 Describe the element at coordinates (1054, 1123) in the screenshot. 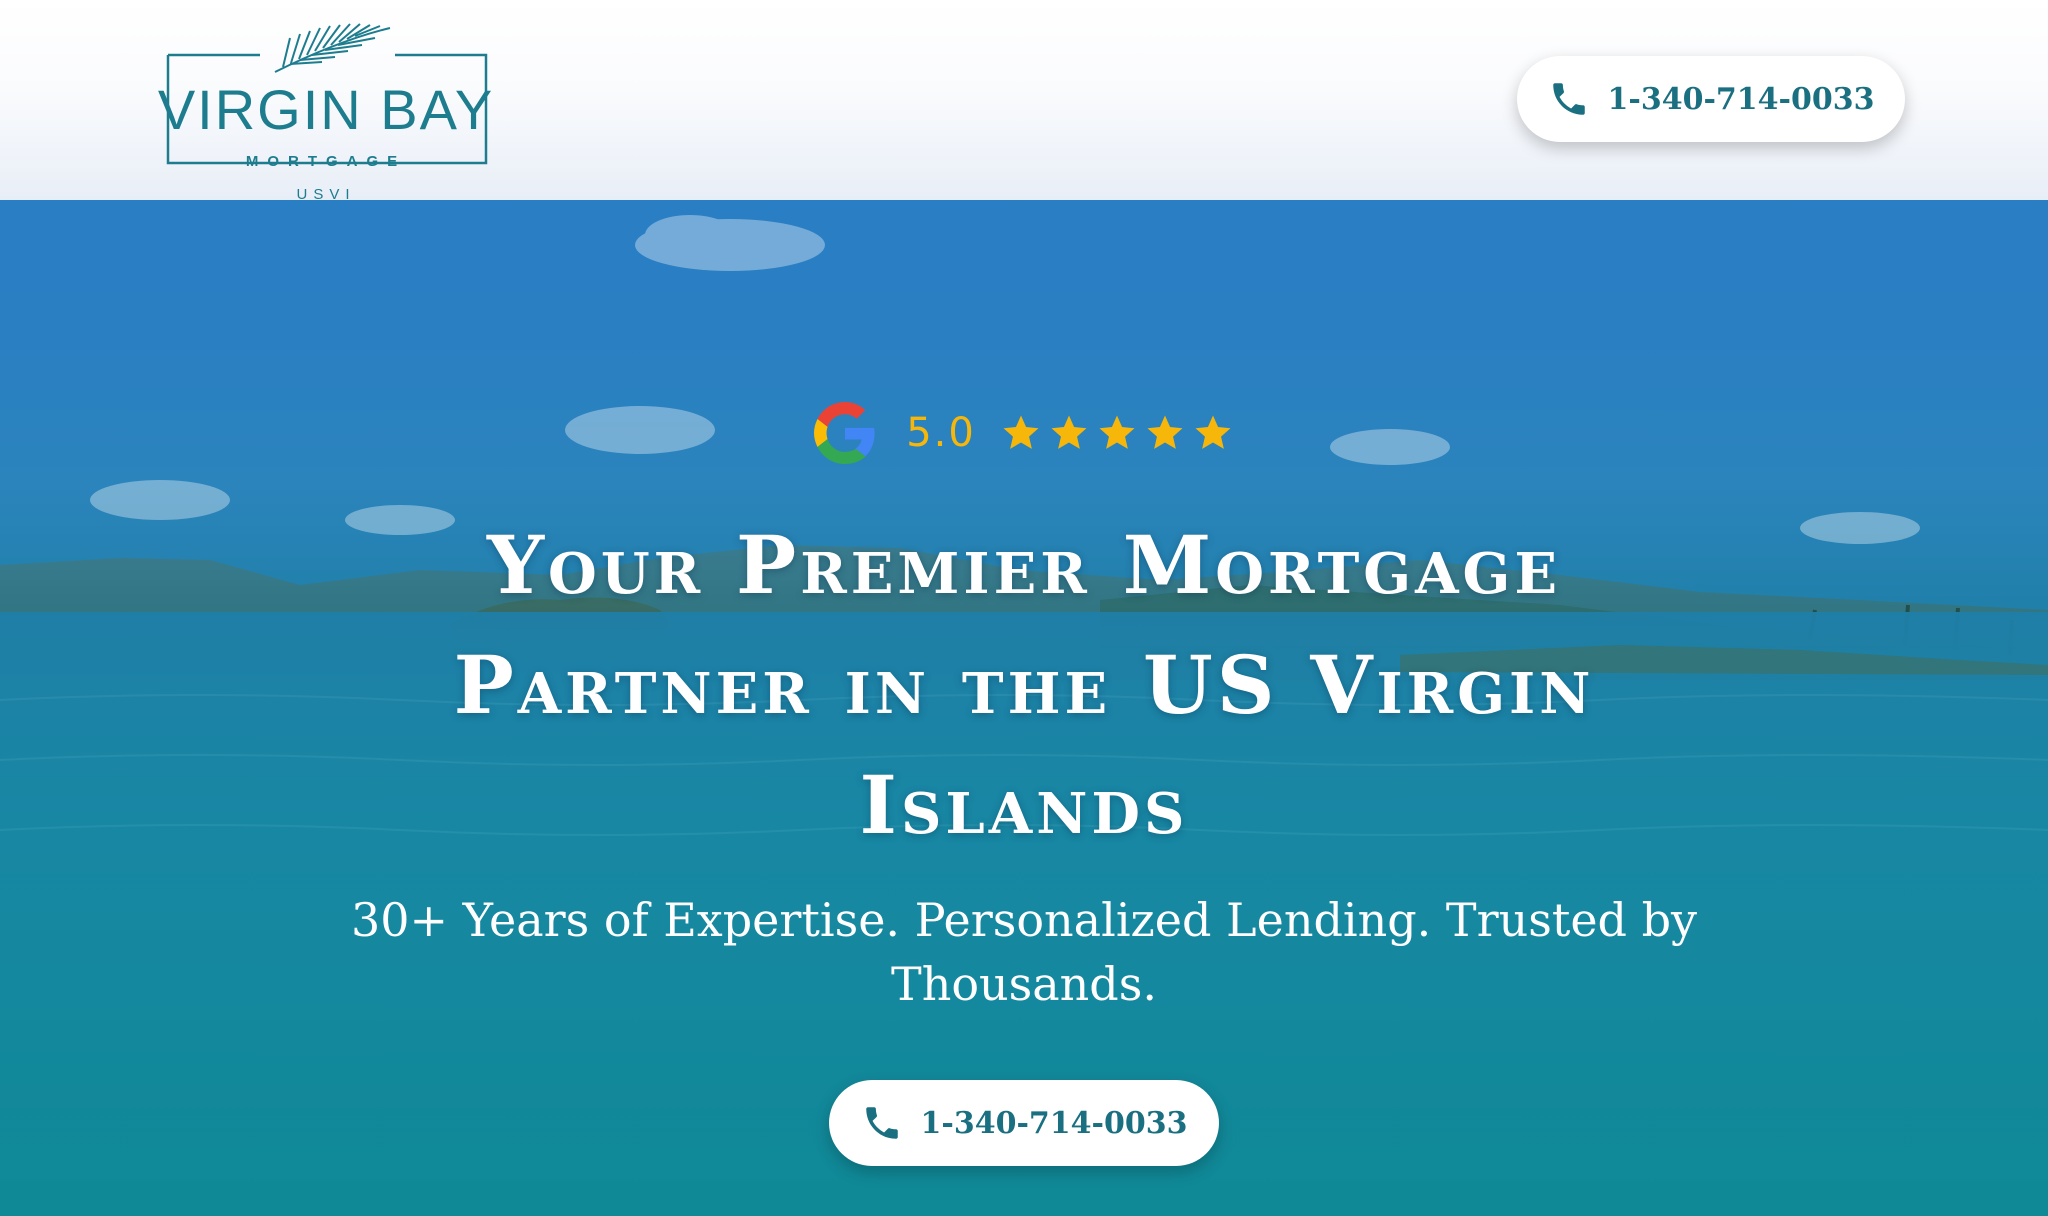

I see `hero-call-button-label: 1-340-714-0033` at that location.